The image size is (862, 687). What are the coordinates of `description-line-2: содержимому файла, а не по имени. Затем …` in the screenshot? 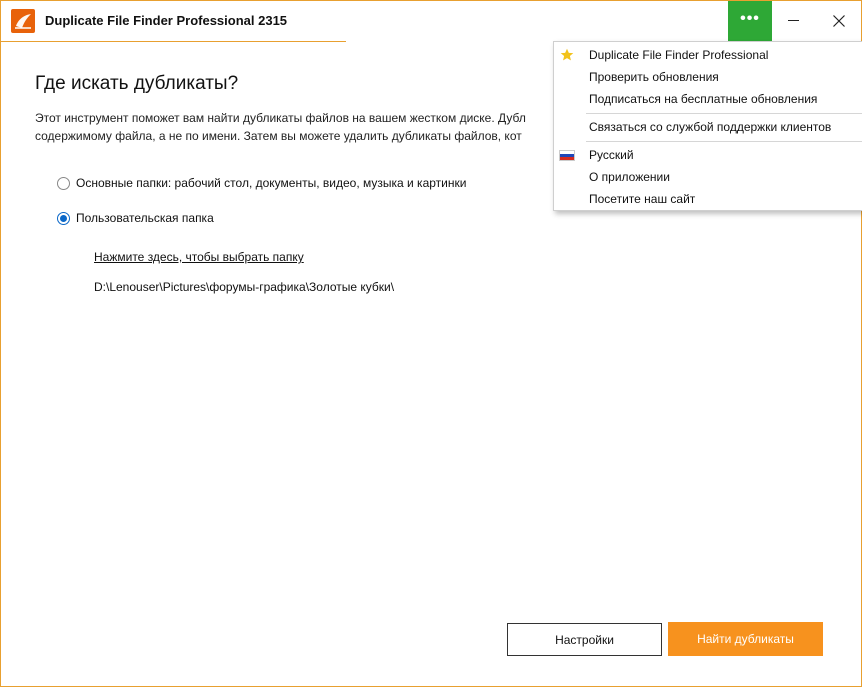 It's located at (278, 136).